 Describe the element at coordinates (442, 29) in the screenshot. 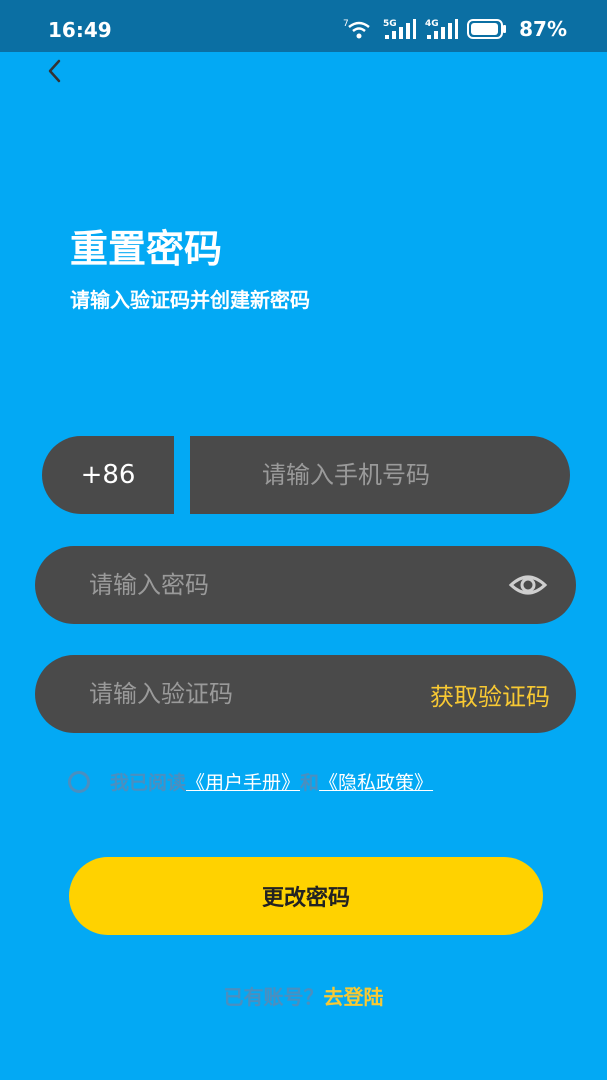

I see `signal-icon: 4G` at that location.